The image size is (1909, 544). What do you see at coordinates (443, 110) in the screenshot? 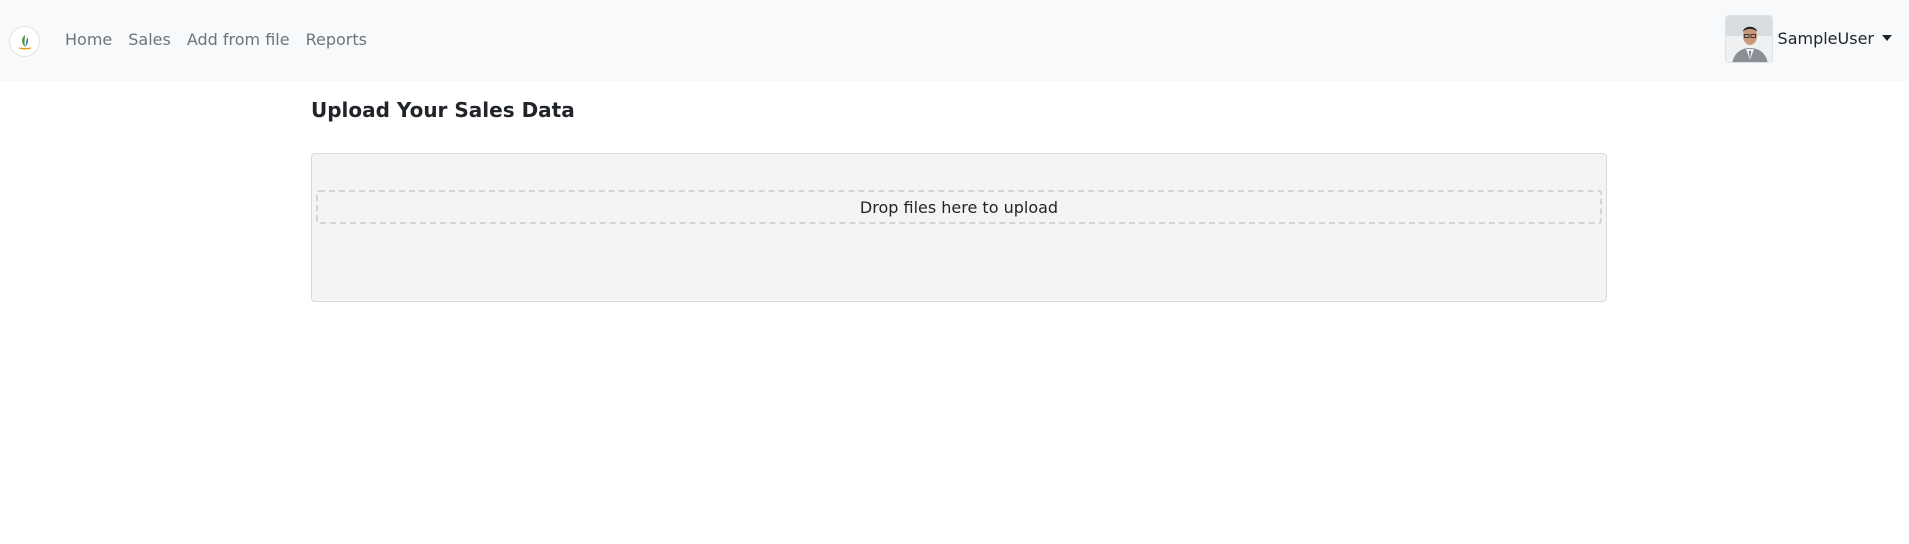
I see `page-title: Upload Your Sales Data` at bounding box center [443, 110].